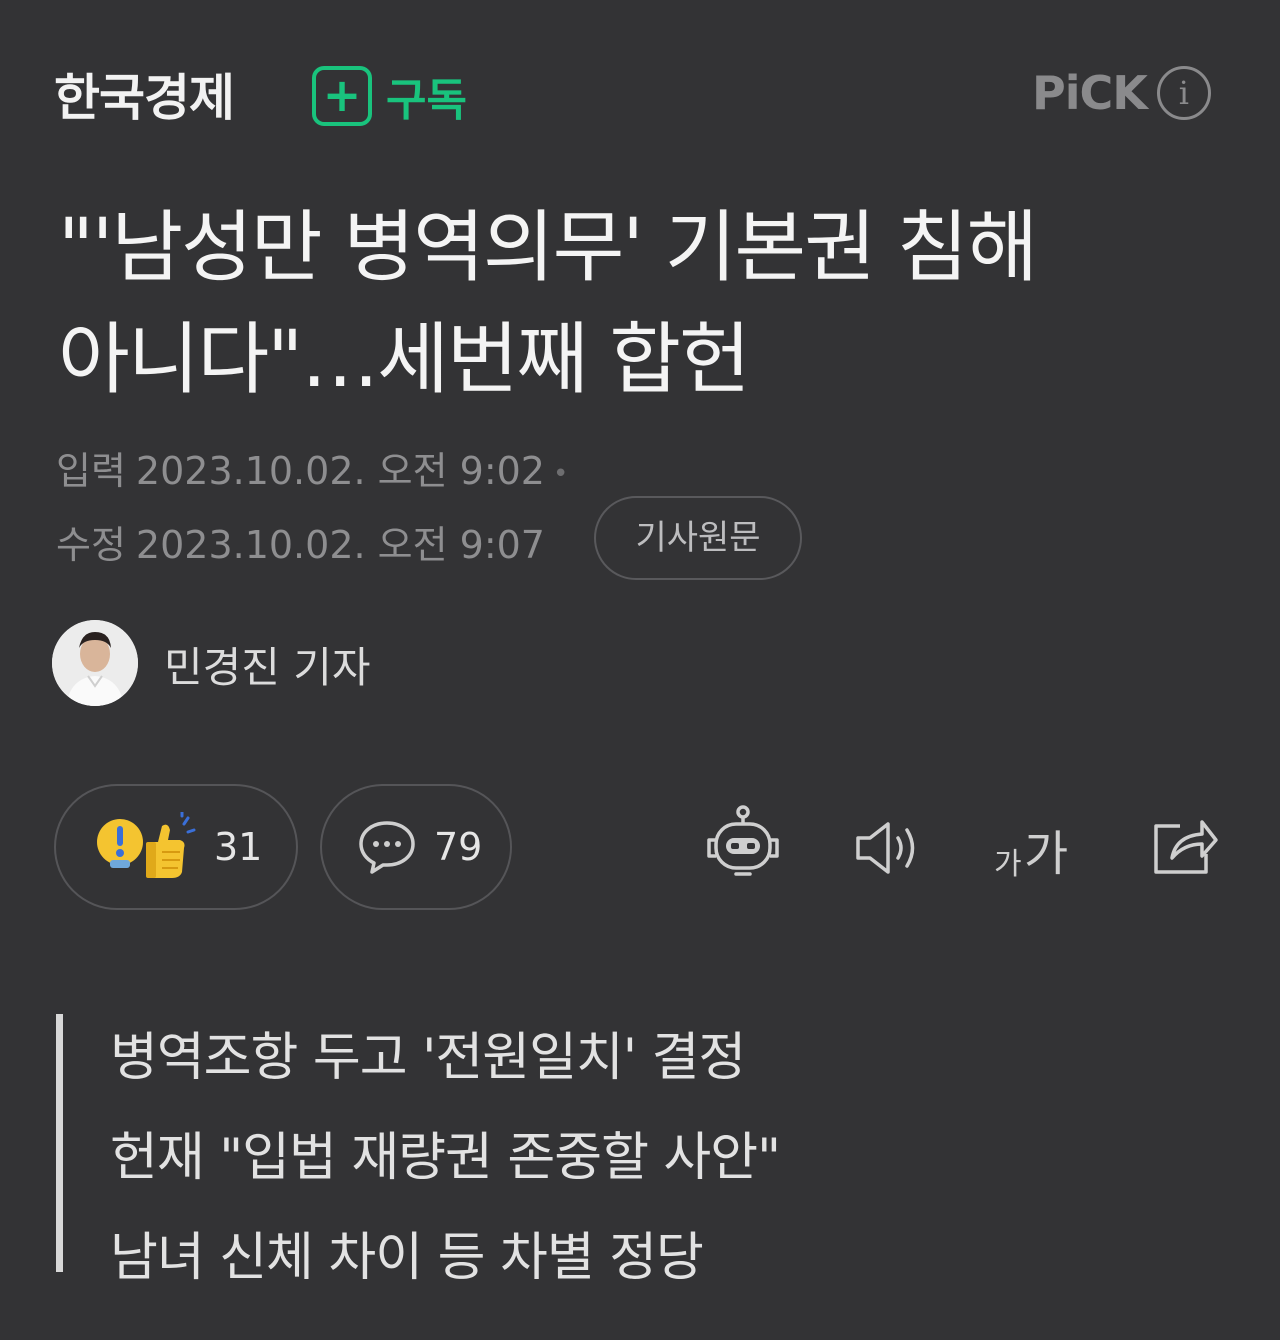 The image size is (1280, 1340). Describe the element at coordinates (426, 100) in the screenshot. I see `subscribe-label: 구독` at that location.